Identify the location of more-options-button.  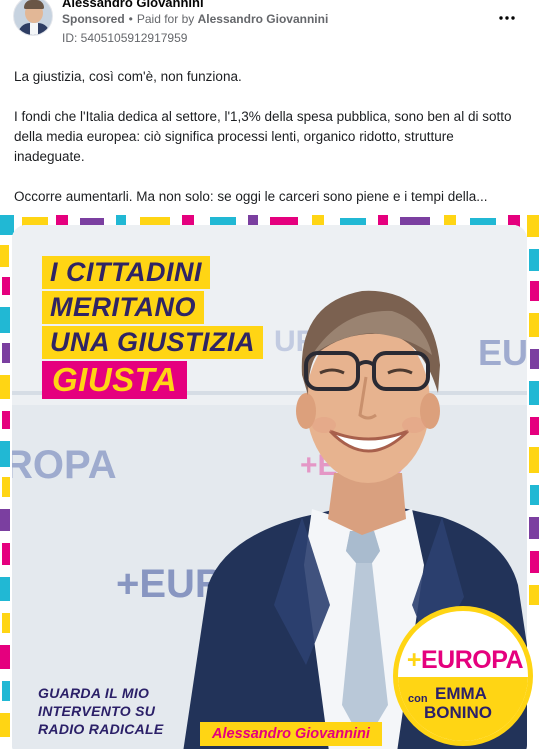
(507, 18).